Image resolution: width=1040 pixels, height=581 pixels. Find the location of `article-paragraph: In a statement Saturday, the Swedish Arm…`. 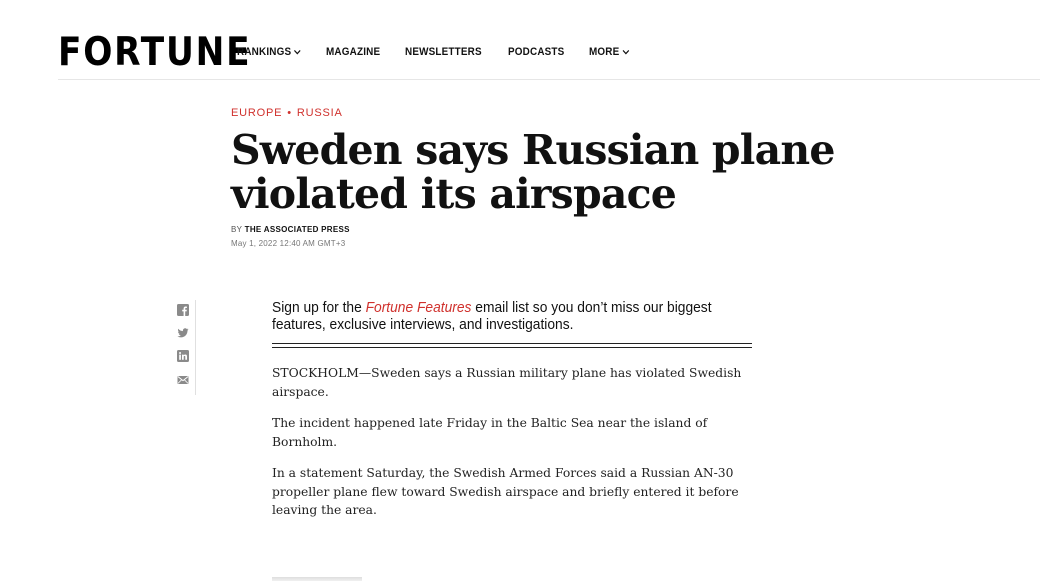

article-paragraph: In a statement Saturday, the Swedish Arm… is located at coordinates (505, 491).